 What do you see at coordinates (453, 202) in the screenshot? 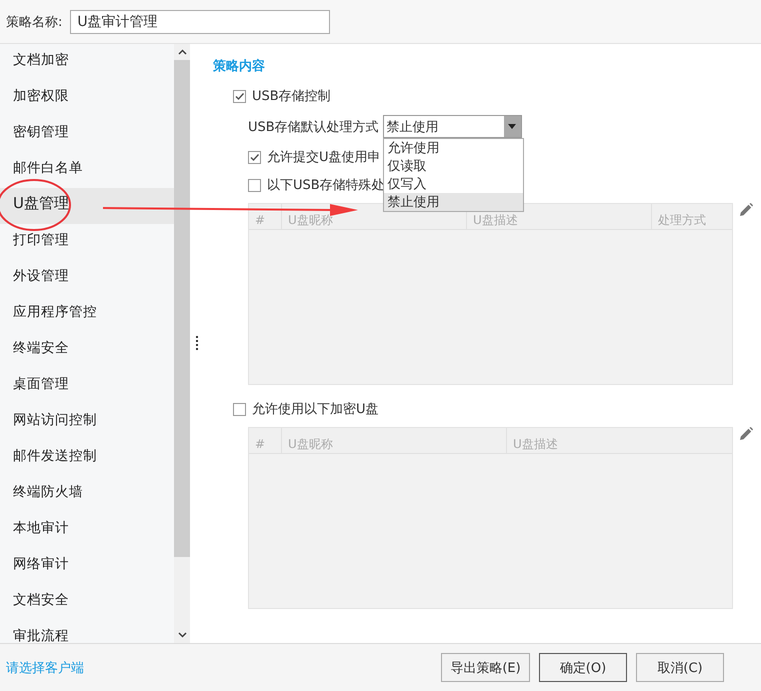
I see `dropdown-option: 禁止使用` at bounding box center [453, 202].